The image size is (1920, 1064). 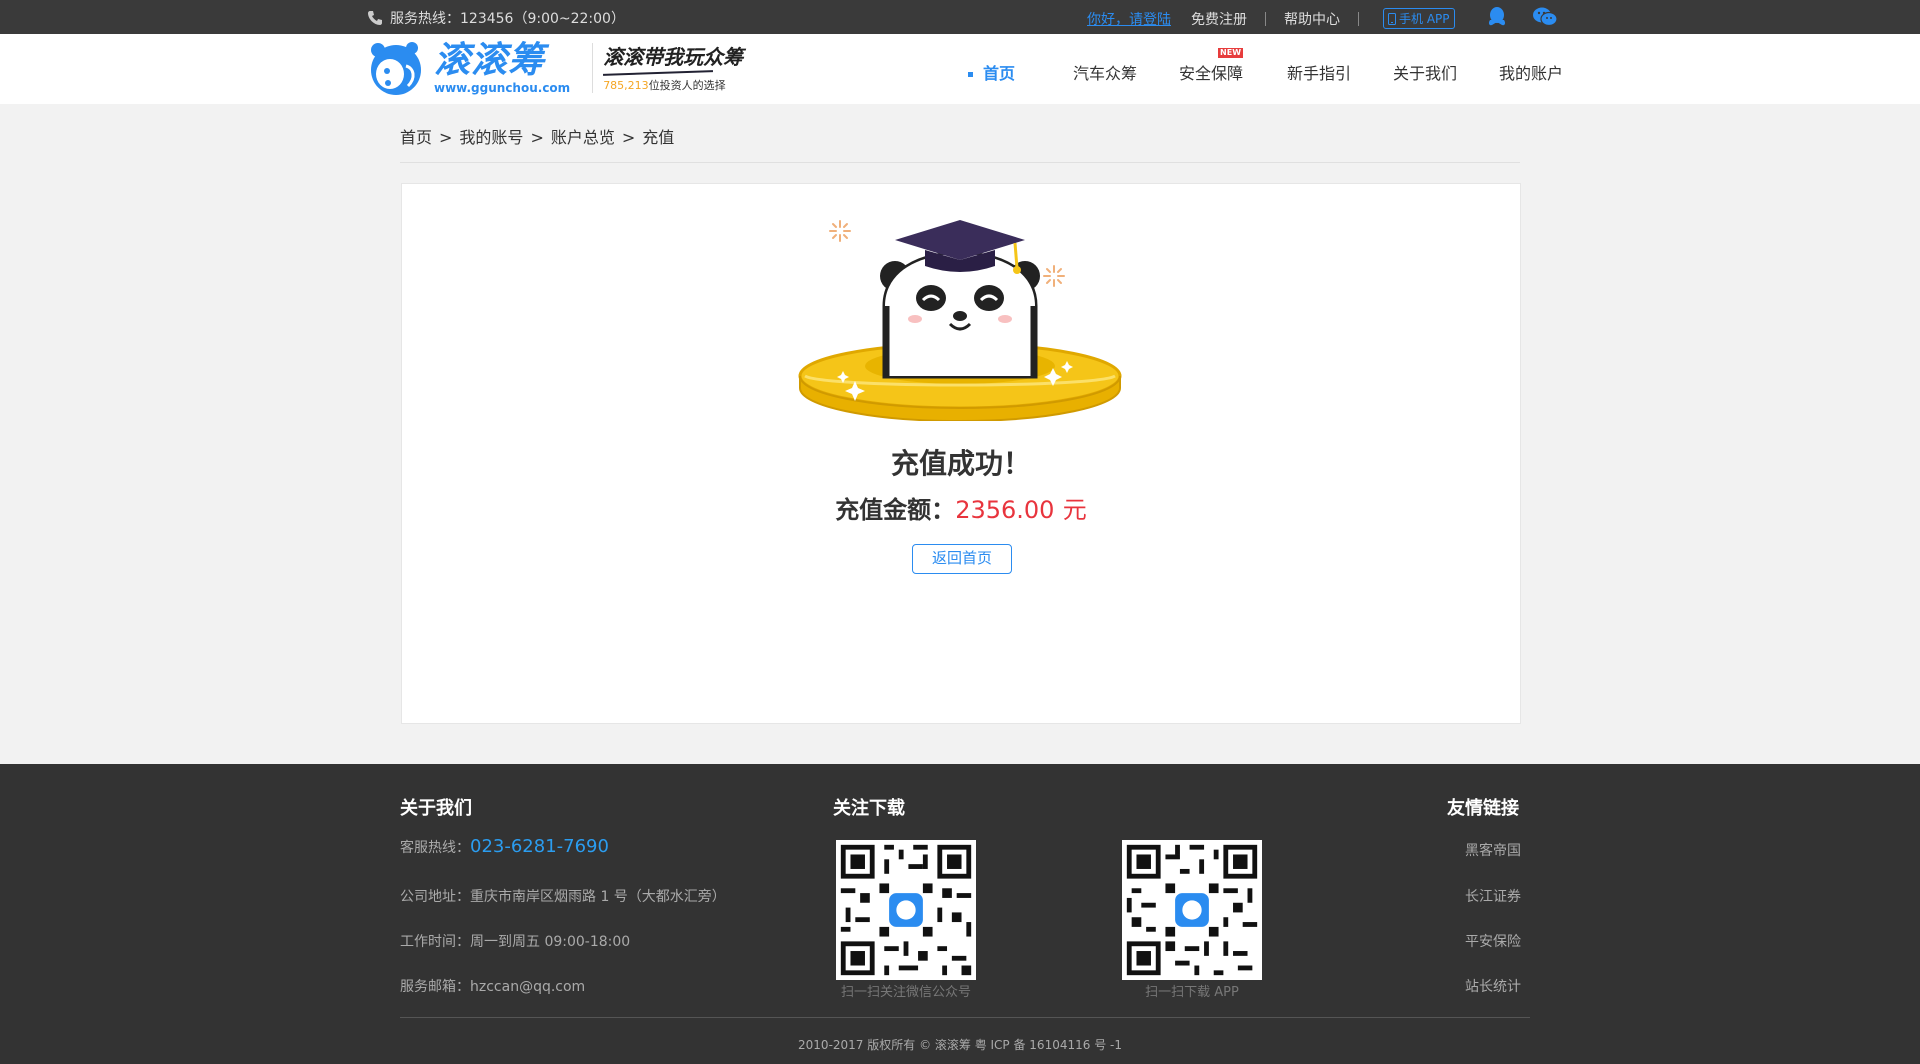 What do you see at coordinates (1129, 19) in the screenshot?
I see `login-link: 你好，请登陆` at bounding box center [1129, 19].